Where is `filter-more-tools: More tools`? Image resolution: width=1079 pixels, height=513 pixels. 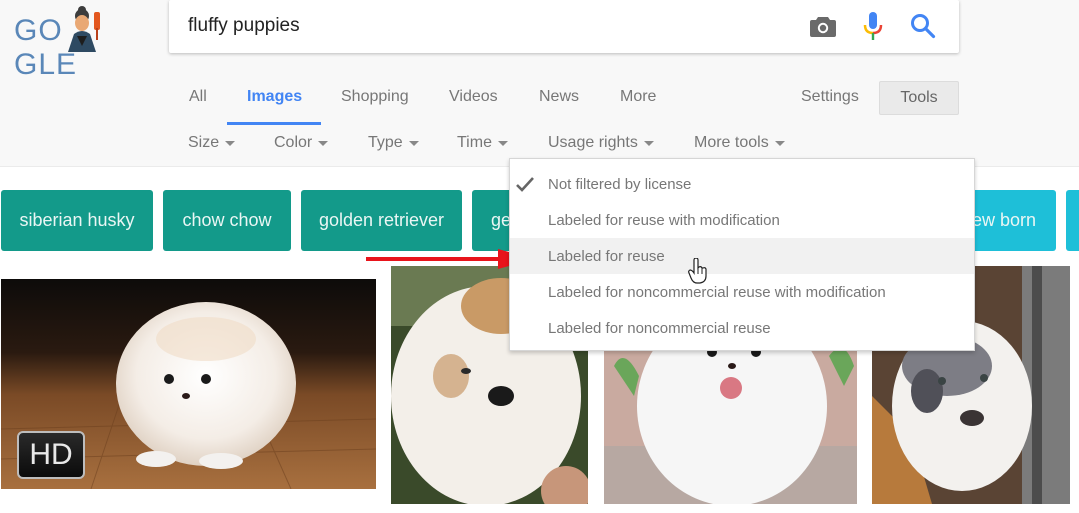 filter-more-tools: More tools is located at coordinates (739, 143).